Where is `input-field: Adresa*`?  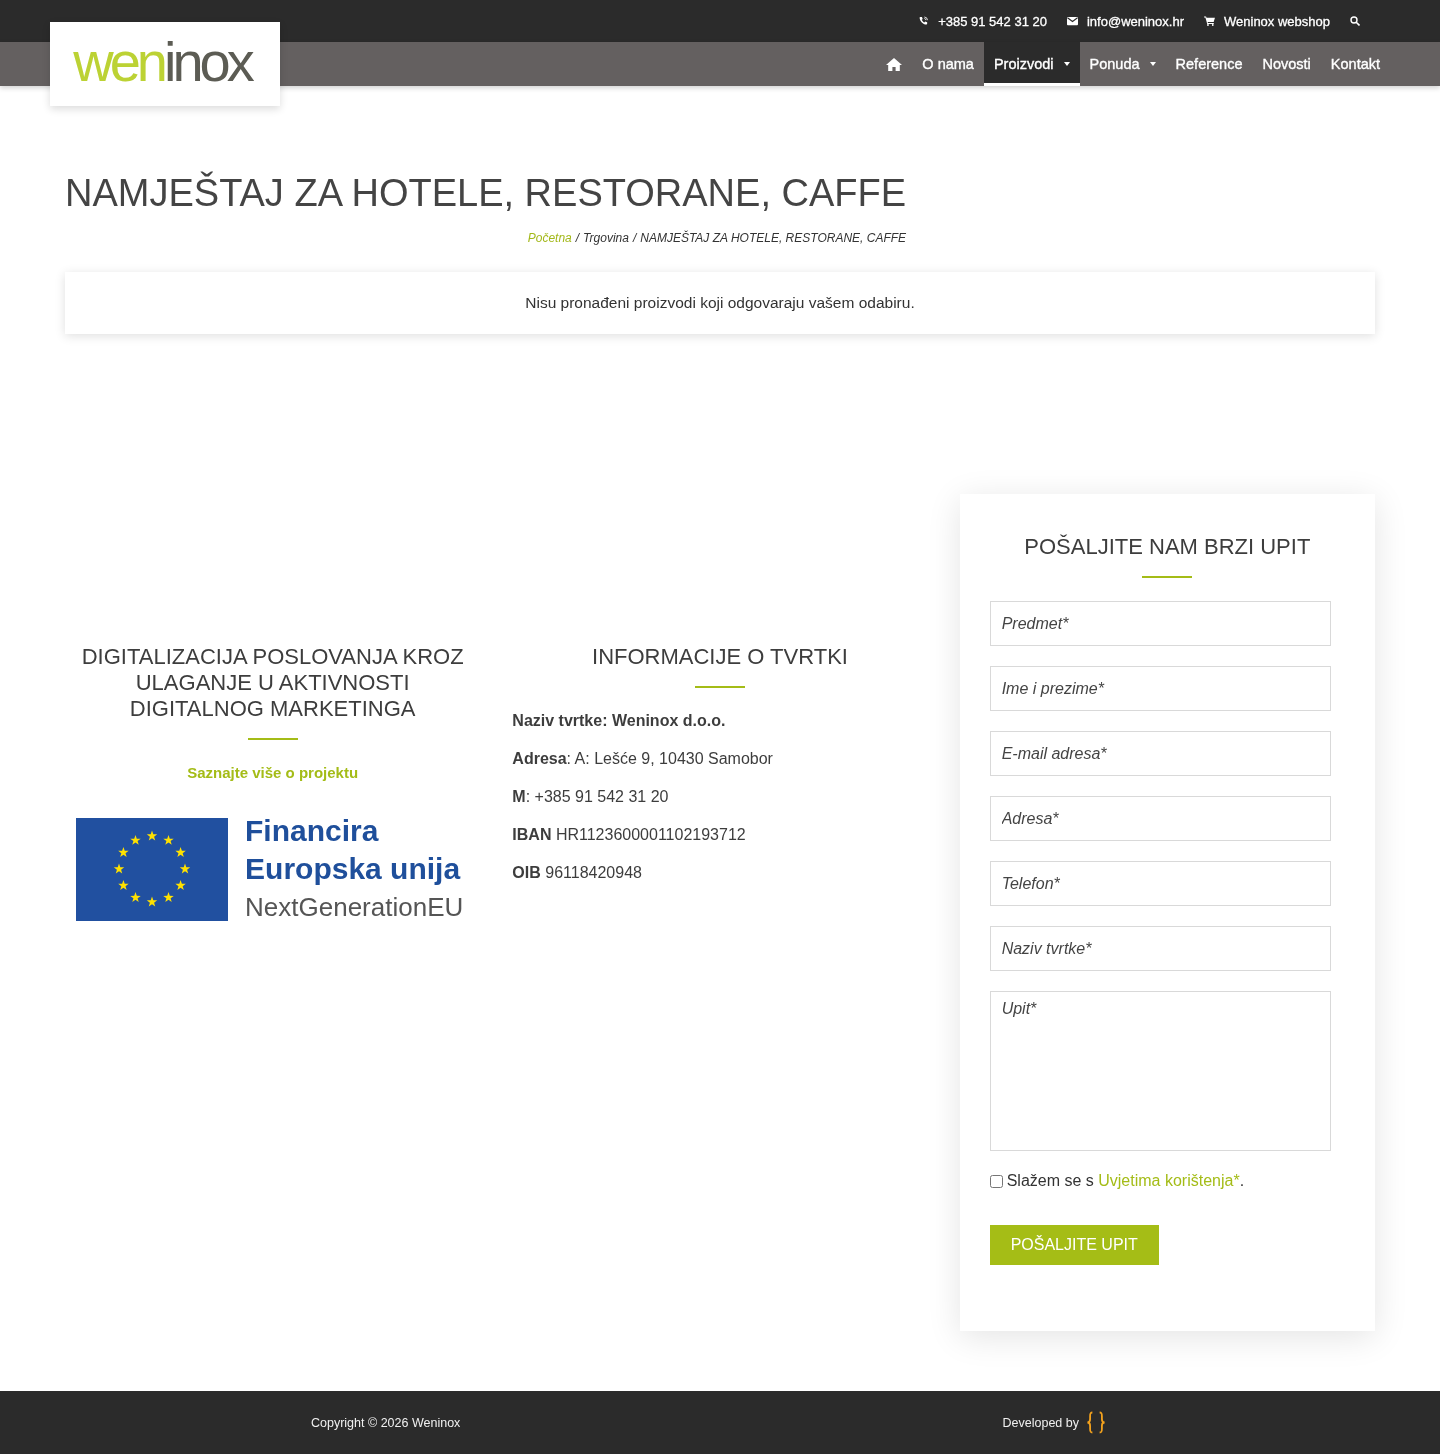
input-field: Adresa* is located at coordinates (1160, 818).